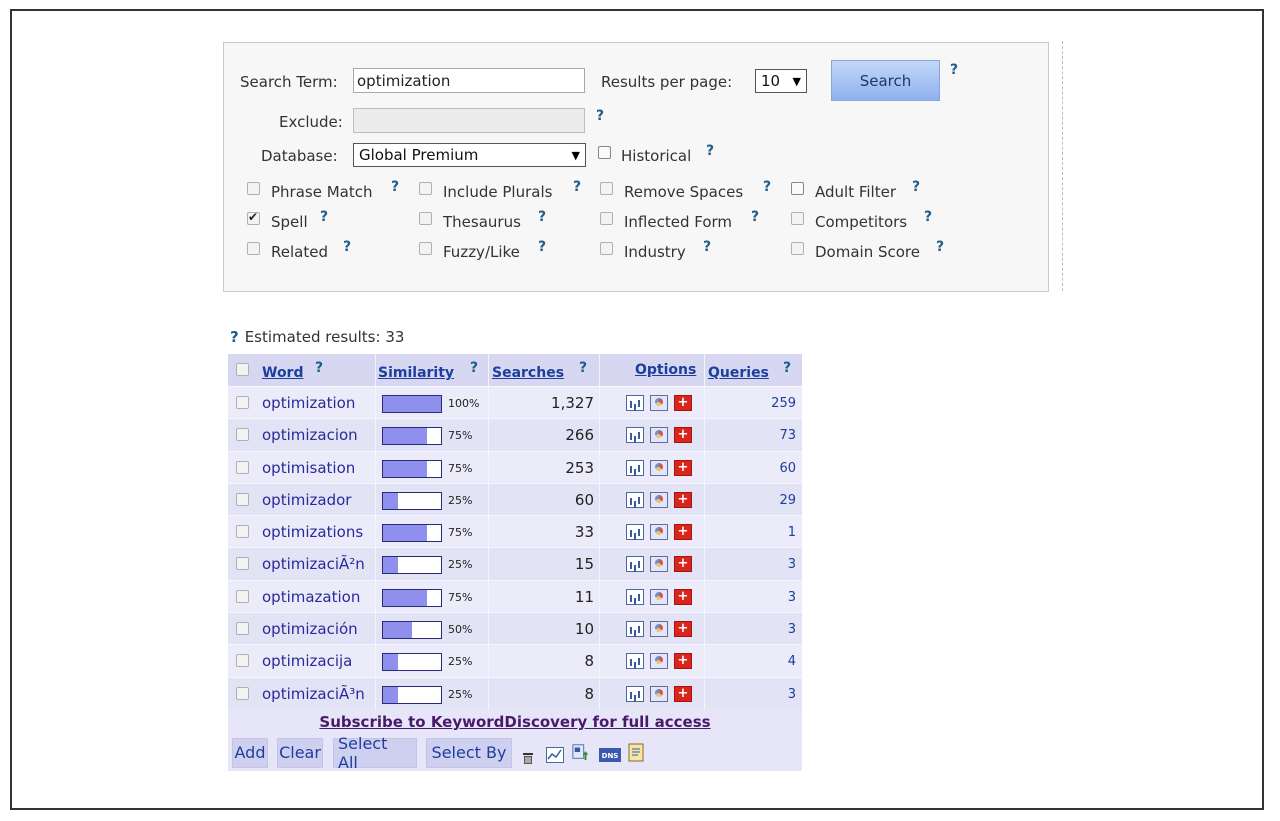 This screenshot has width=1280, height=821. I want to click on industry-checkbox, so click(606, 248).